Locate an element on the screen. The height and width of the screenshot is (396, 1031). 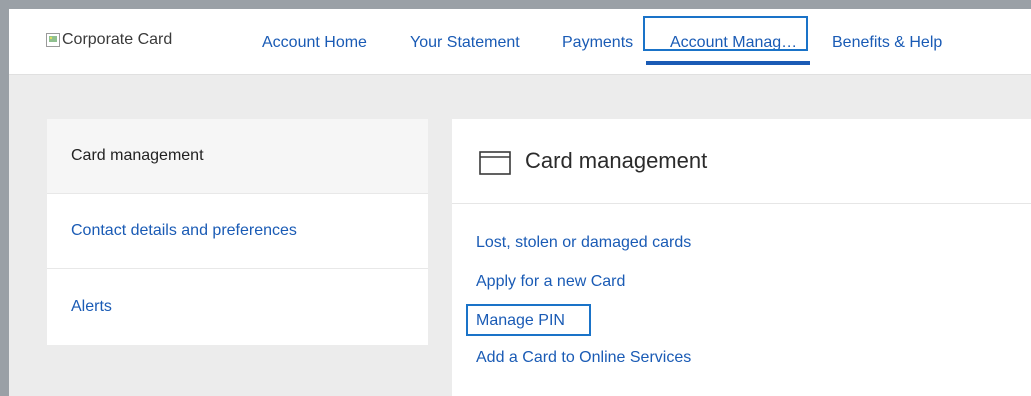
sidebar-item-label: Alerts is located at coordinates (91, 306).